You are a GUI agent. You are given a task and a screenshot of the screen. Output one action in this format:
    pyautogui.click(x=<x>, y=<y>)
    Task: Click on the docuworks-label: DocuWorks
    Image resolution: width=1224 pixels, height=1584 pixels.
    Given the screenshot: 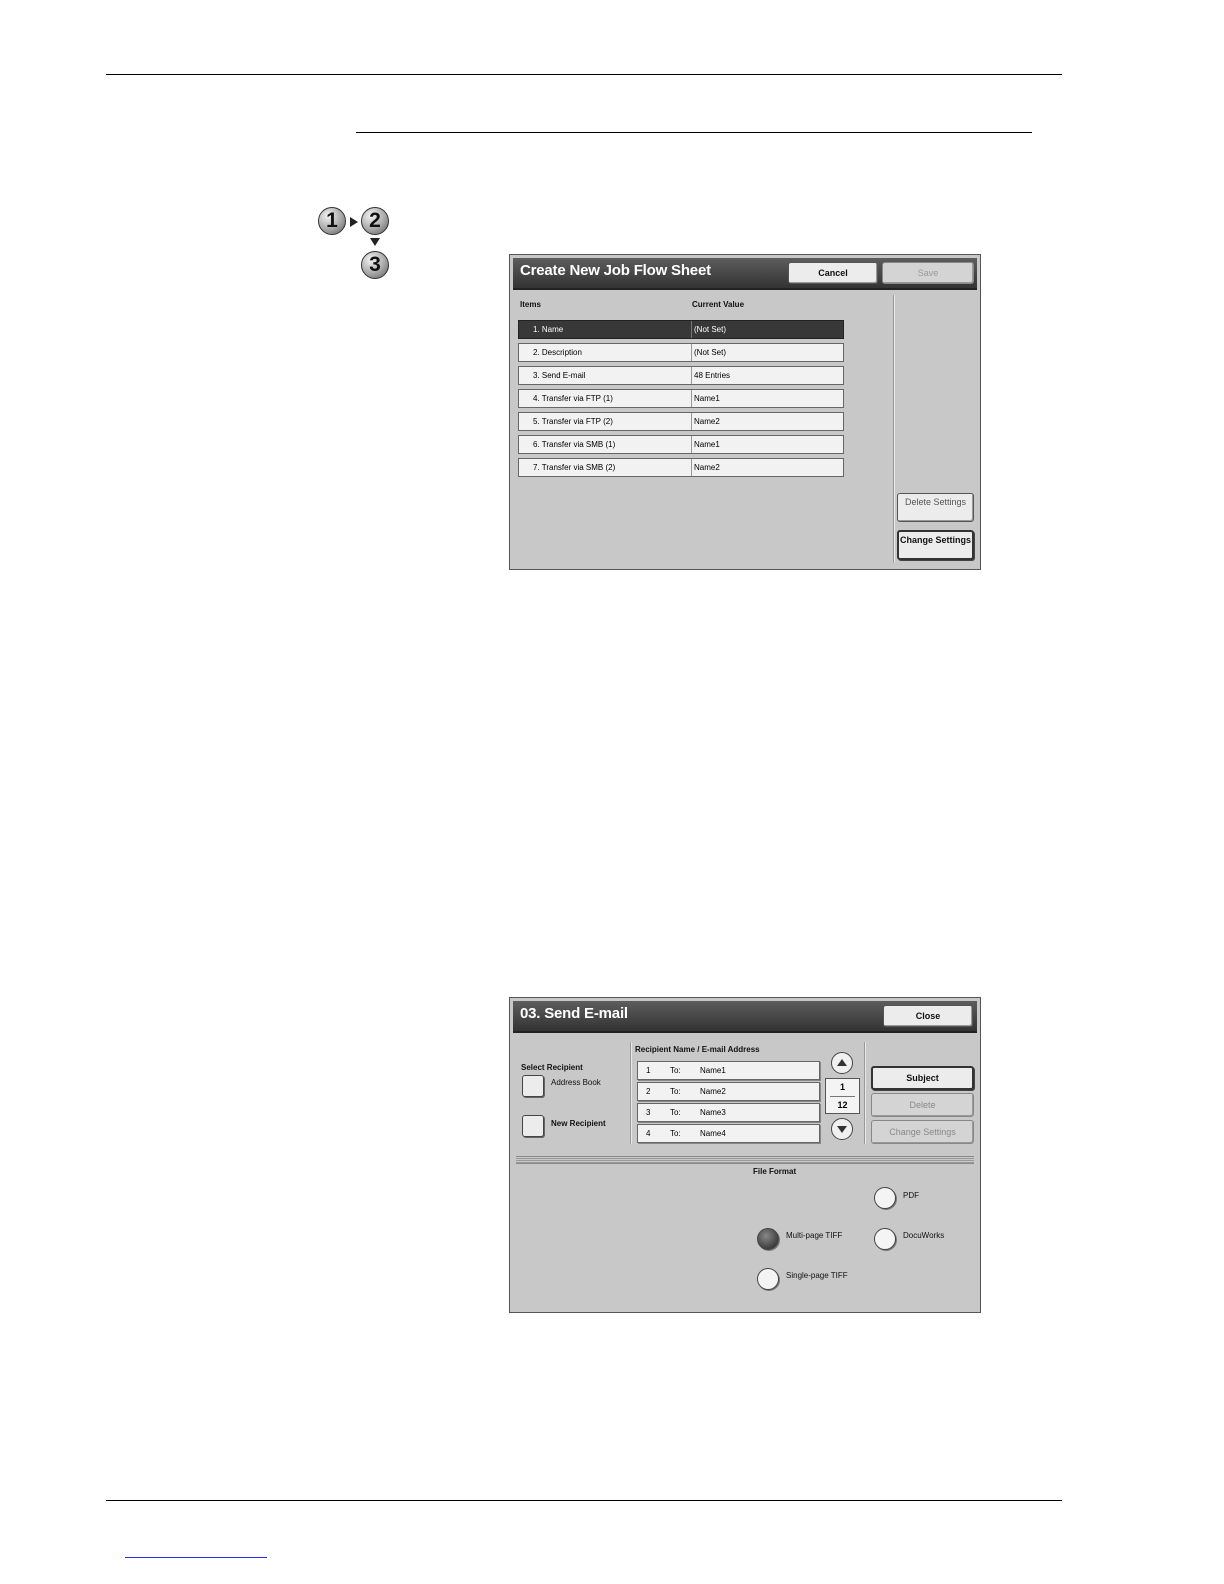 What is the action you would take?
    pyautogui.click(x=924, y=1235)
    